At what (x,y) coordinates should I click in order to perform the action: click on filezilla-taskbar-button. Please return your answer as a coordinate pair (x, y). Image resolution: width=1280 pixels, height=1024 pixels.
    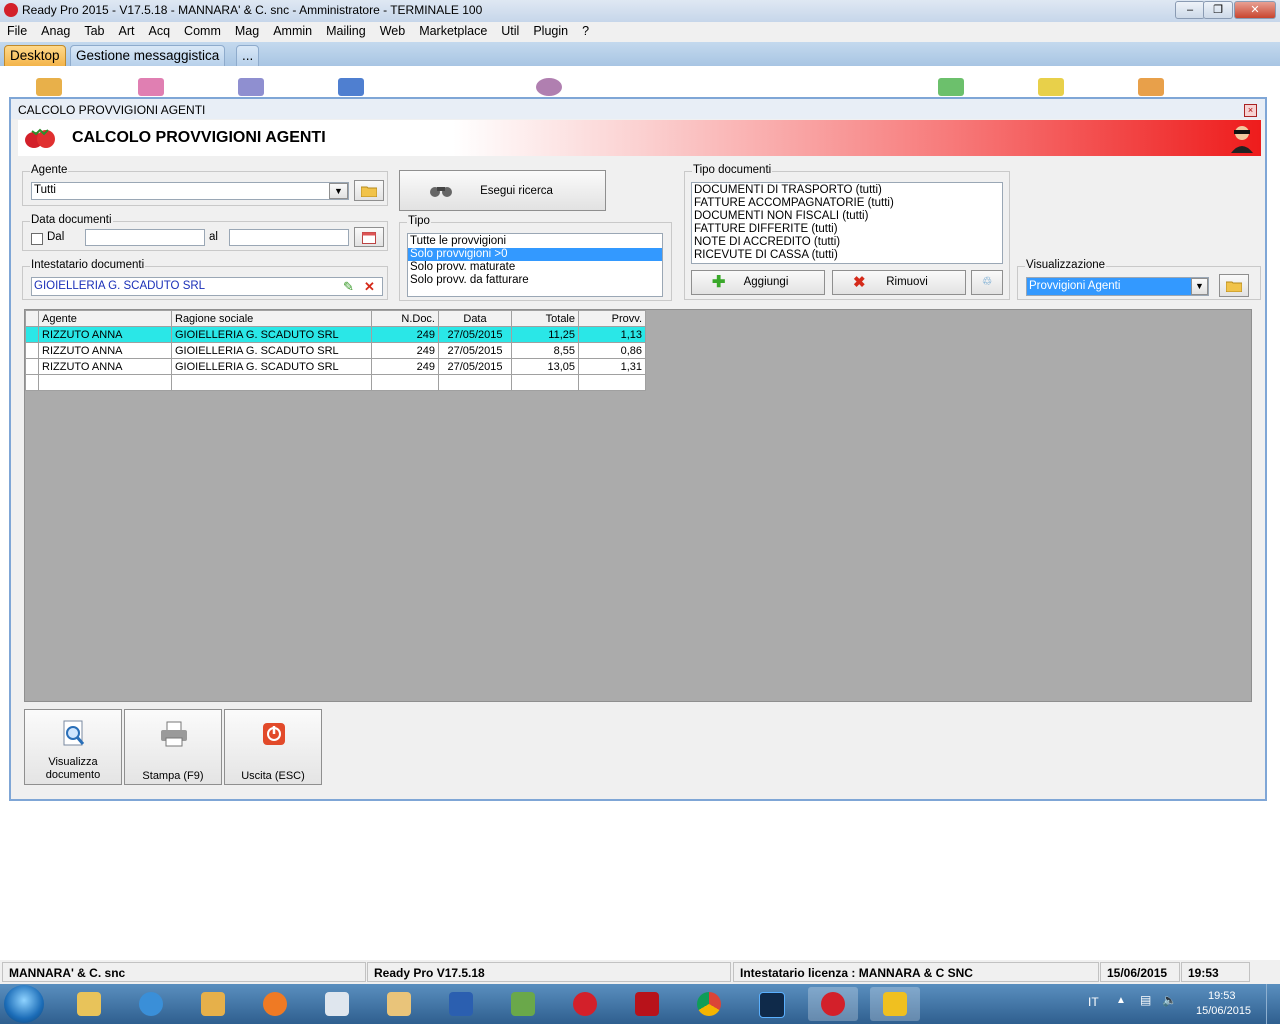
    Looking at the image, I should click on (647, 1004).